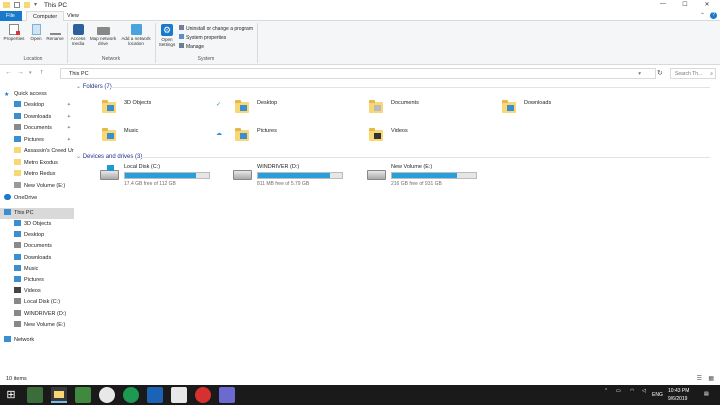 The height and width of the screenshot is (405, 720). I want to click on wifi-icon: ◠, so click(632, 391).